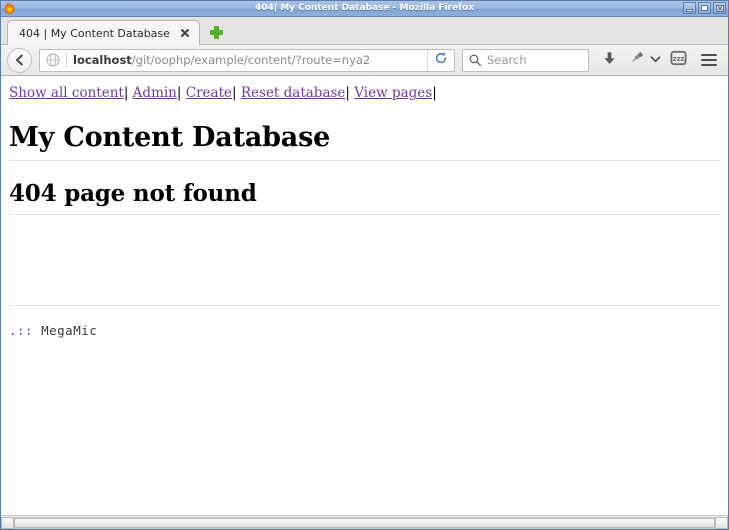  What do you see at coordinates (689, 8) in the screenshot?
I see `minimize-button` at bounding box center [689, 8].